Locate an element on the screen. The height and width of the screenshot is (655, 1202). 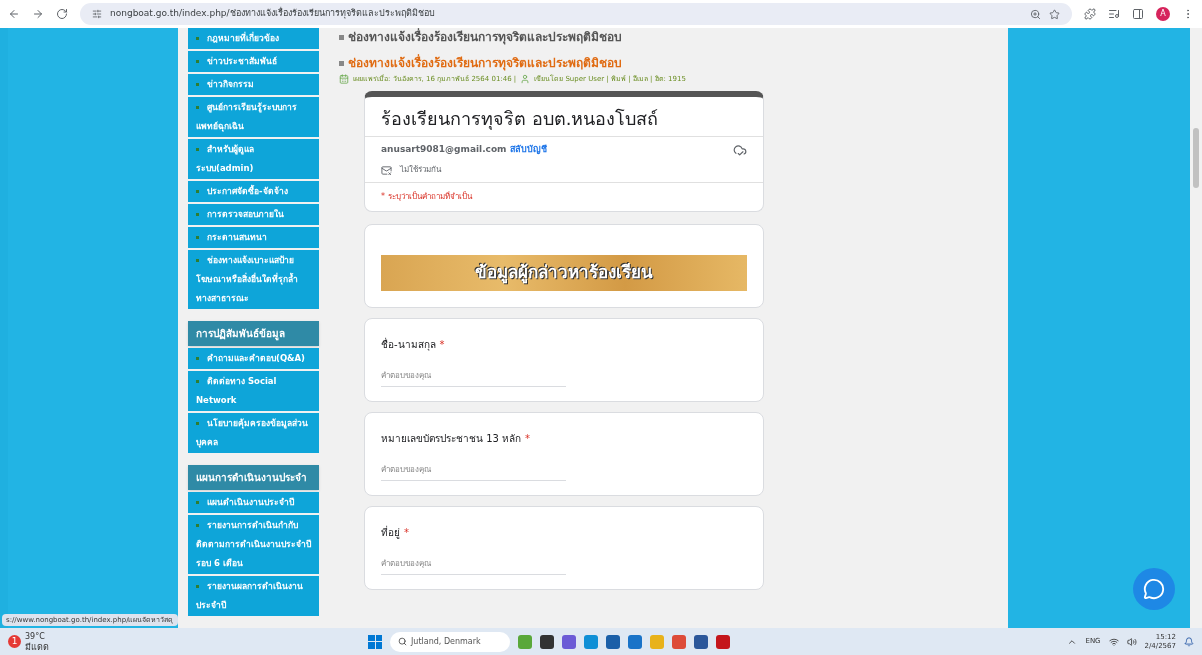
previous-article-title: ช่องทางแจ้งเรื่องร้องเรียนการทุจริตและประพฤติมิชอบ is located at coordinates (485, 37).